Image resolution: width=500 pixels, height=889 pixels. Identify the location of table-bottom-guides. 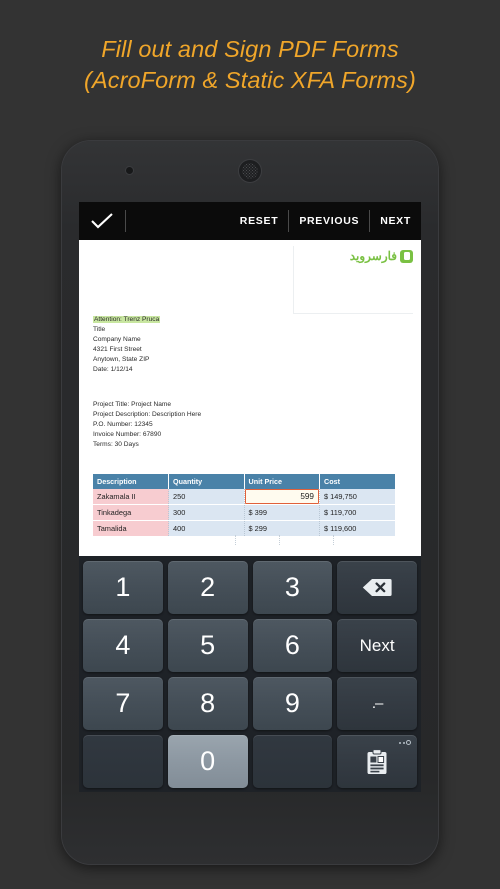
(244, 540).